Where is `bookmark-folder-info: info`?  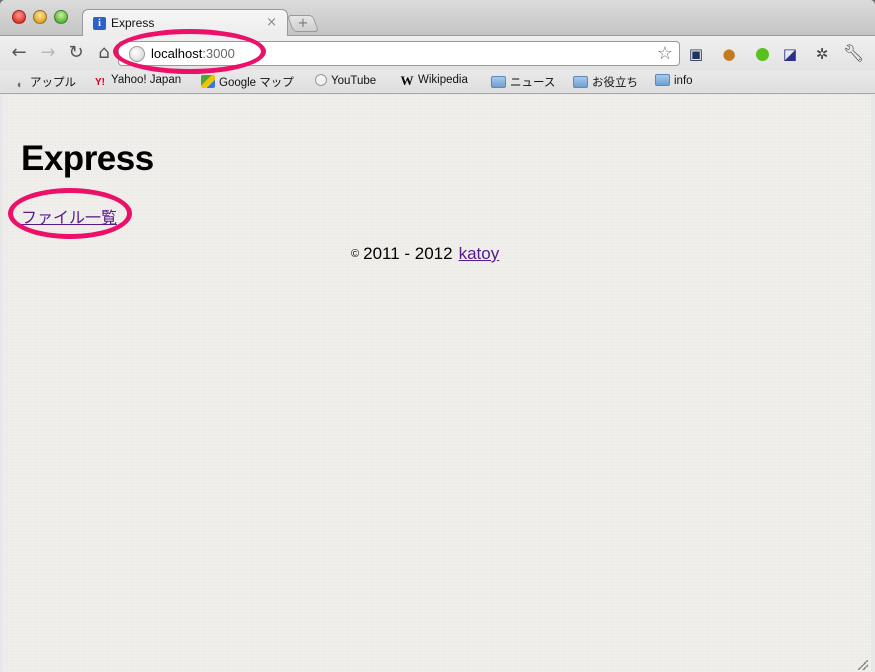 bookmark-folder-info: info is located at coordinates (674, 82).